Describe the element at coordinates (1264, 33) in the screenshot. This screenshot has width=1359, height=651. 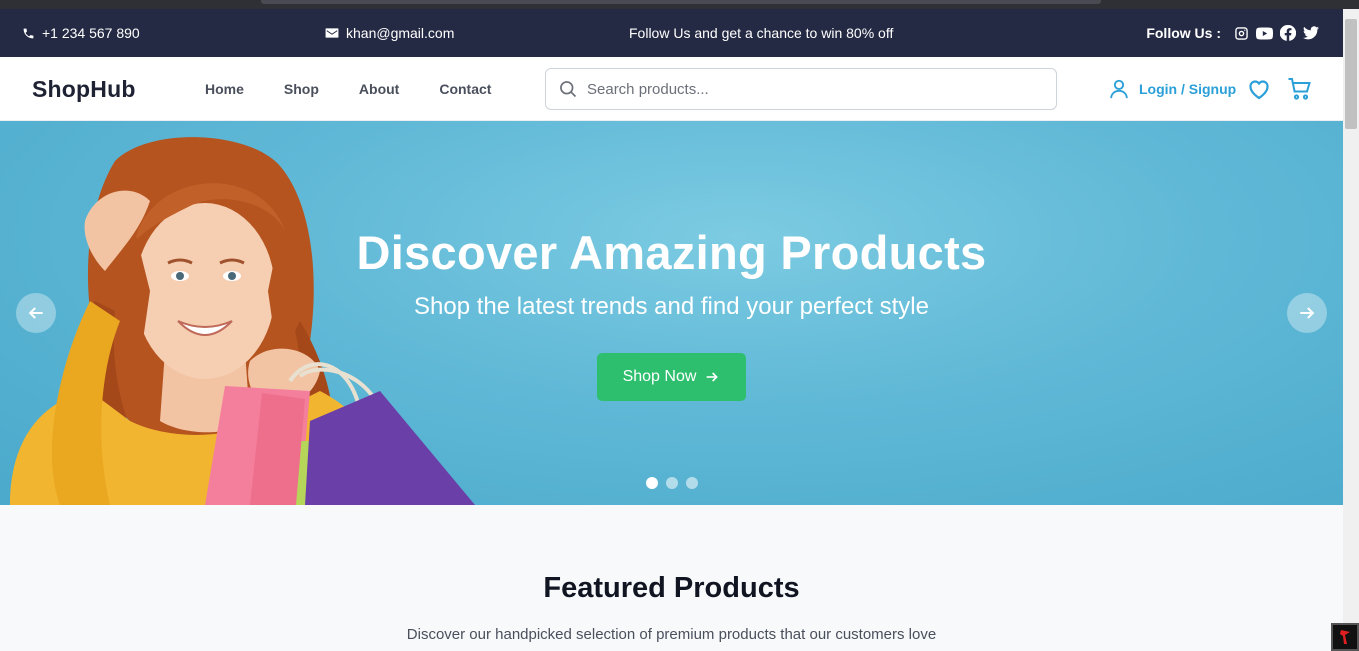
I see `youtube-icon` at that location.